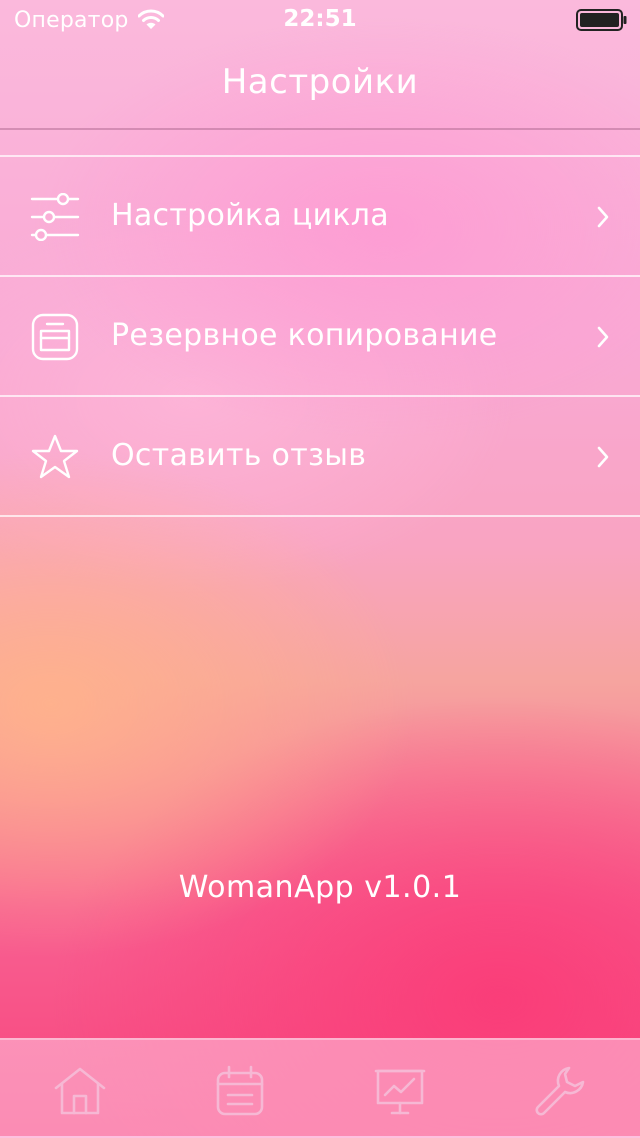 Image resolution: width=640 pixels, height=1138 pixels. What do you see at coordinates (55, 217) in the screenshot?
I see `sliders-icon` at bounding box center [55, 217].